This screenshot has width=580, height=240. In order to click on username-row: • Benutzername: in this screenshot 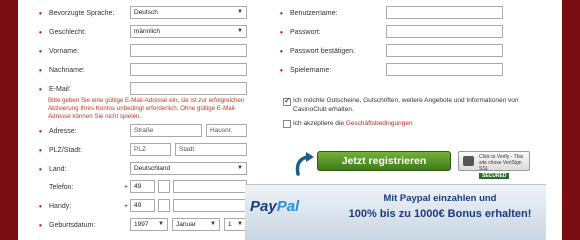, I will do `click(308, 13)`.